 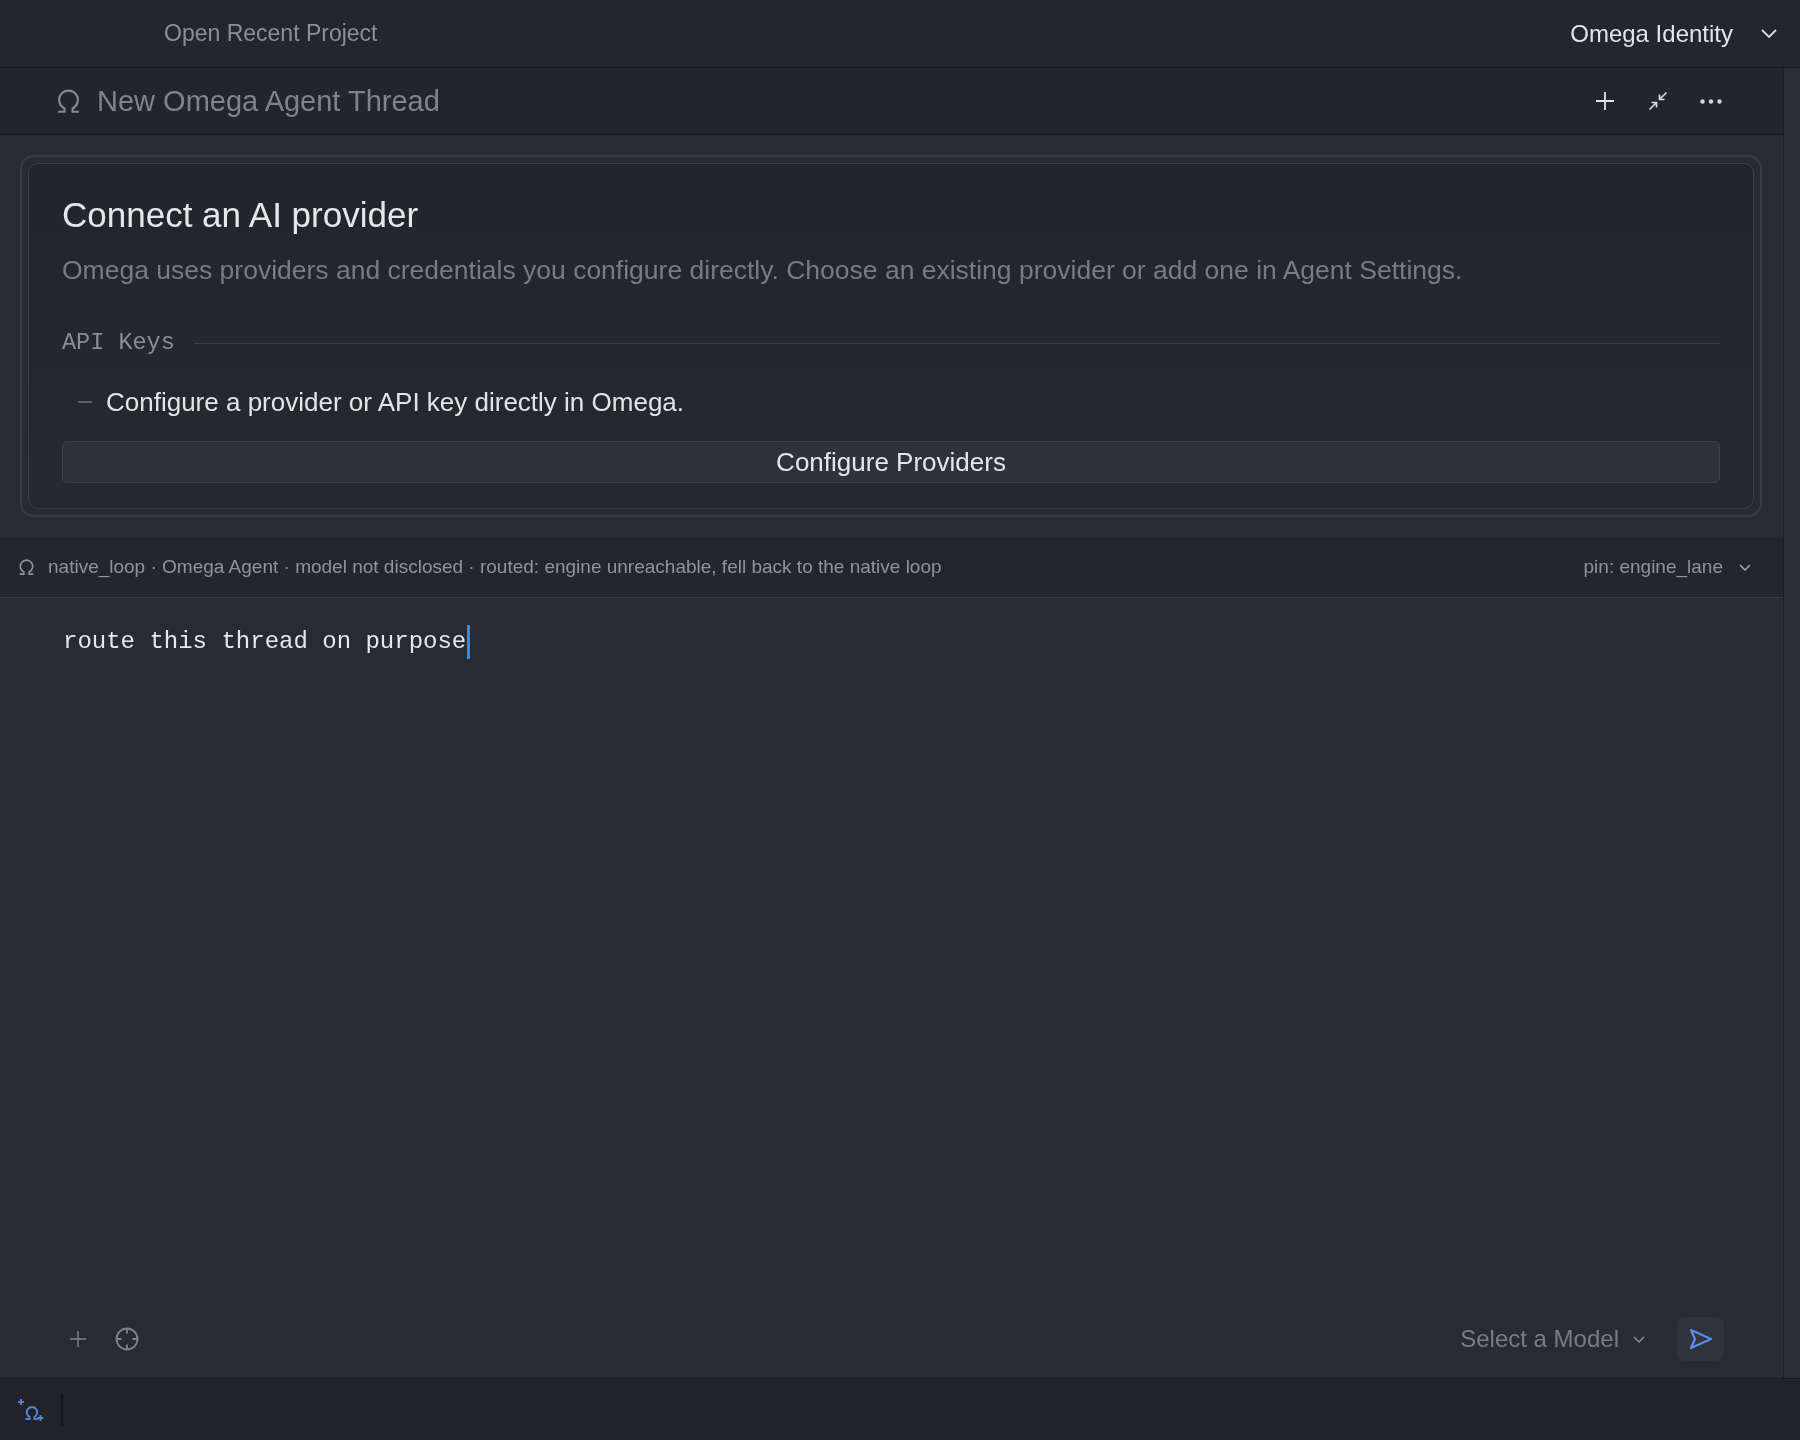 I want to click on ellipsis-icon, so click(x=1711, y=101).